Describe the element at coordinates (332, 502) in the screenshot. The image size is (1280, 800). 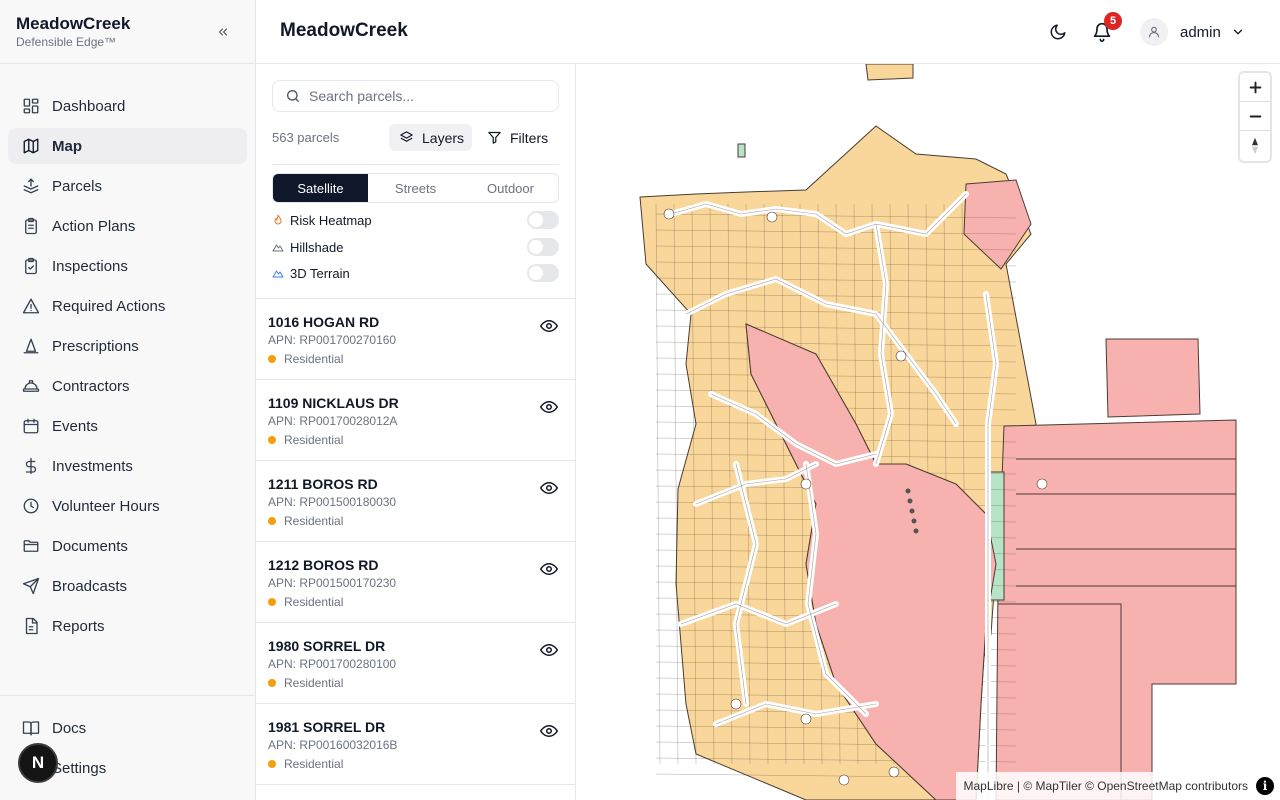
I see `parcel-apn: APN: RP001500180030` at that location.